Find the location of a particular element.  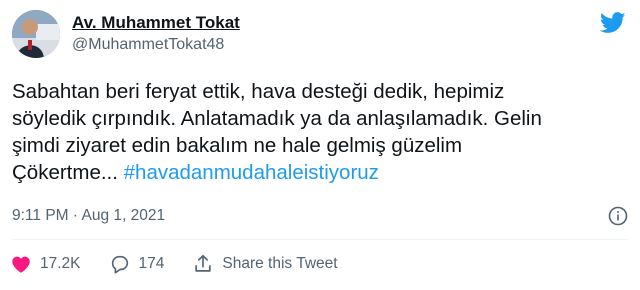

tweet-actions: 17.2K 174 Share this Tweet is located at coordinates (188, 264).